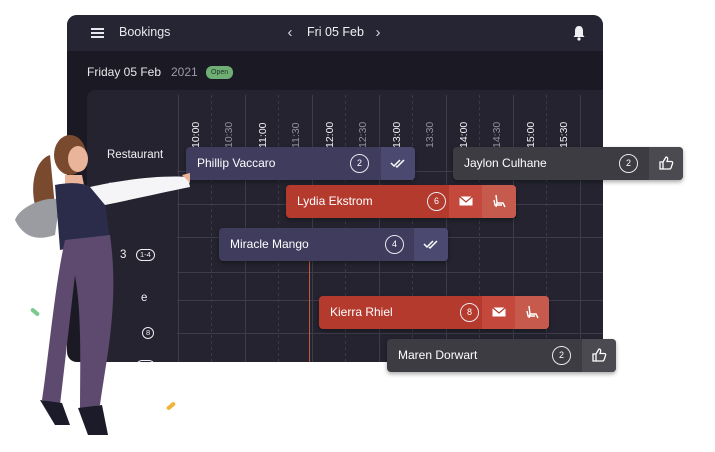 The height and width of the screenshot is (452, 715). I want to click on booking-card: Maren Dorwart 2, so click(501, 355).